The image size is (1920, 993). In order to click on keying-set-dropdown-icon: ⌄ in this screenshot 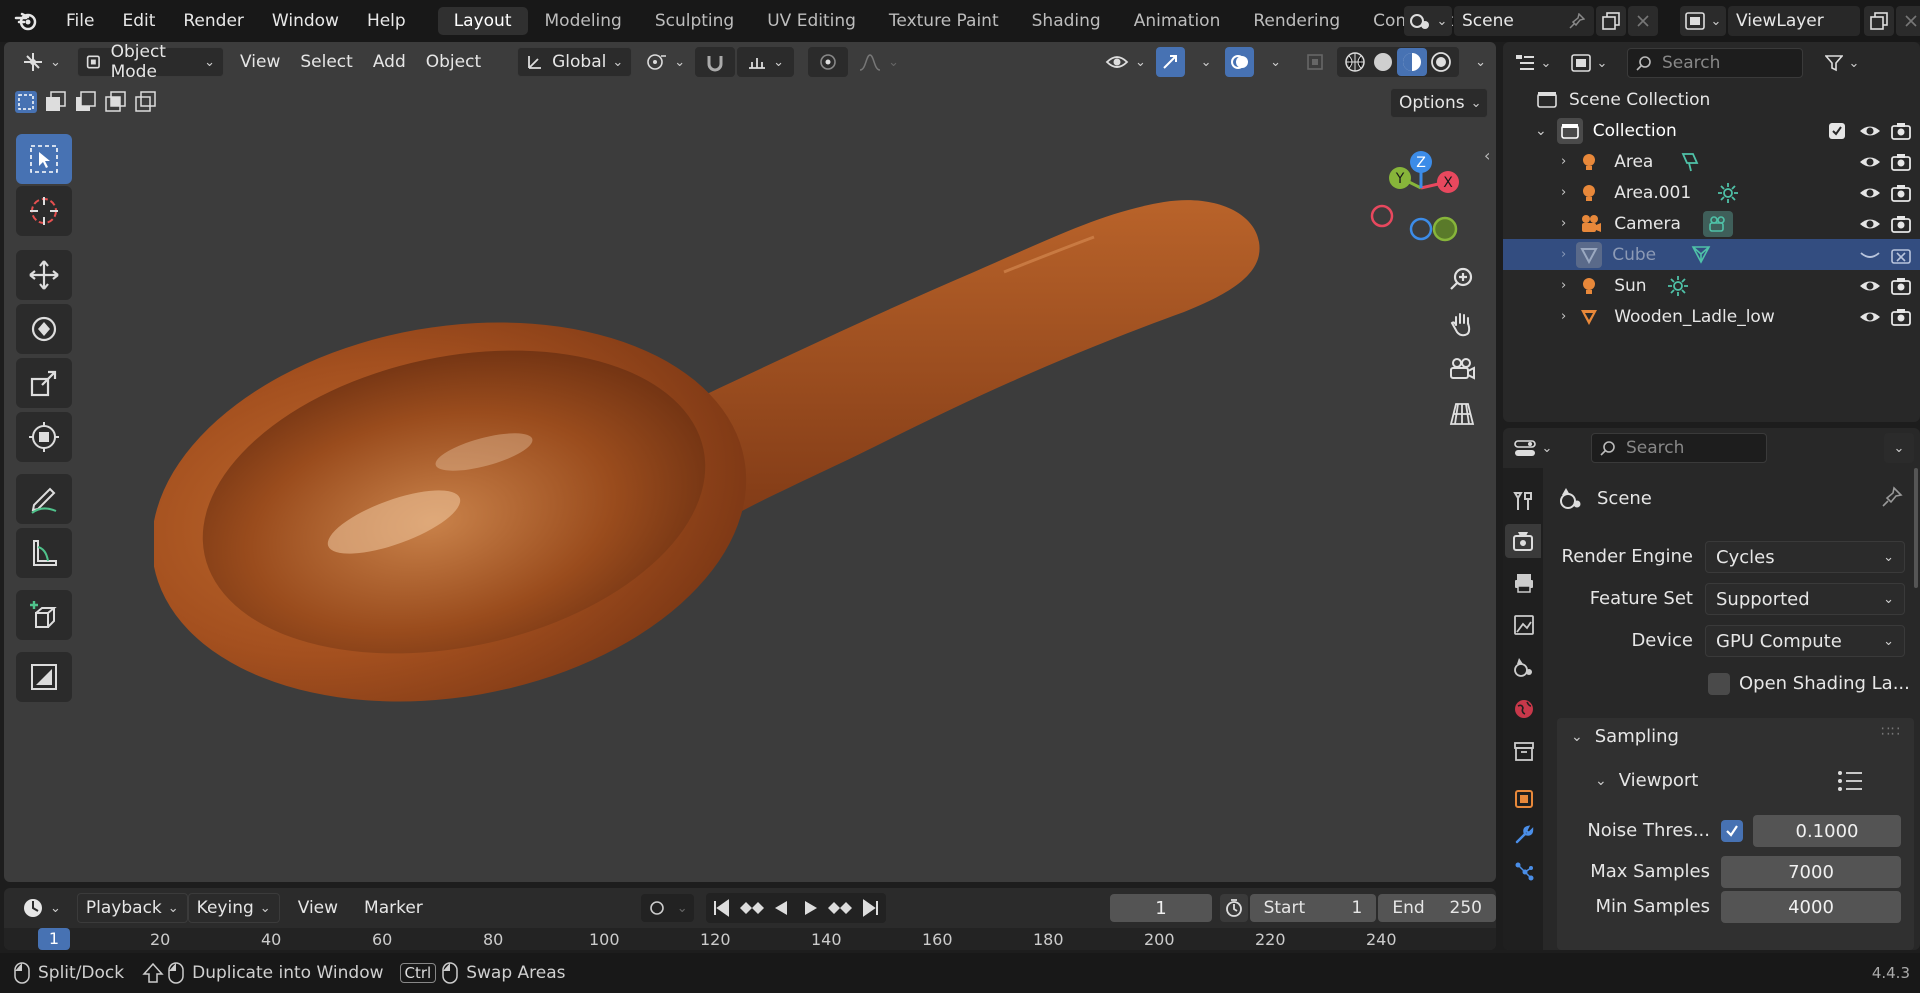, I will do `click(682, 908)`.